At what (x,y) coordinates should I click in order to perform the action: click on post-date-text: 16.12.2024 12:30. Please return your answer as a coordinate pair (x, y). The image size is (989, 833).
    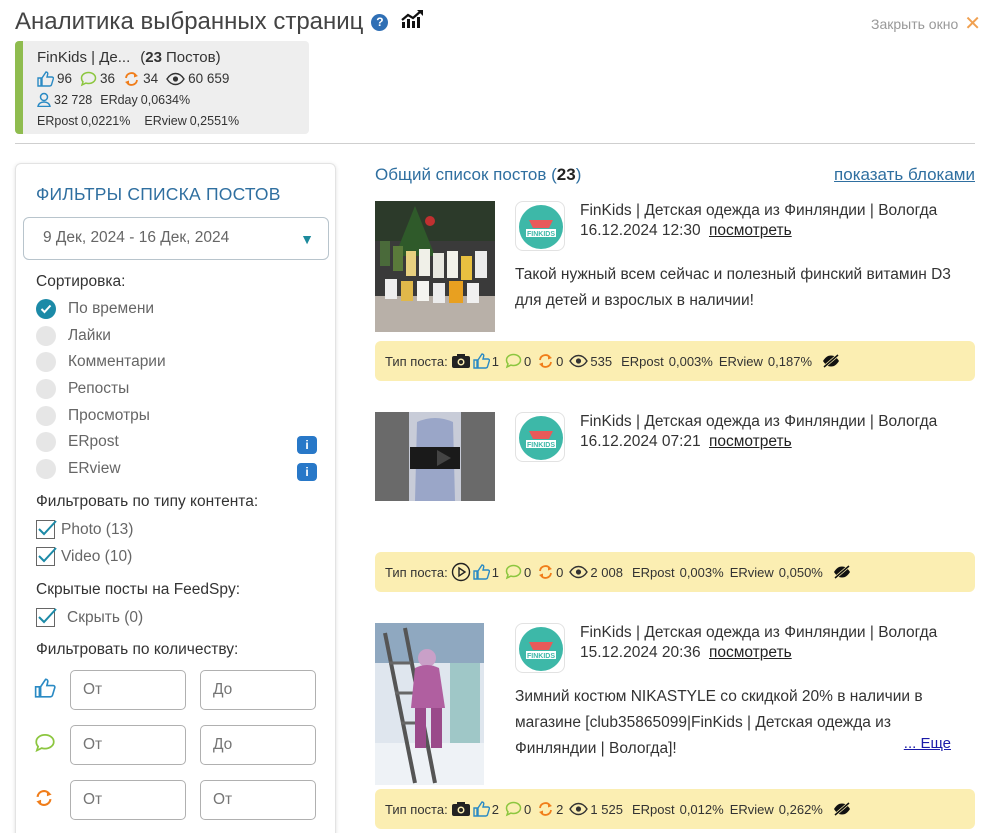
    Looking at the image, I should click on (640, 230).